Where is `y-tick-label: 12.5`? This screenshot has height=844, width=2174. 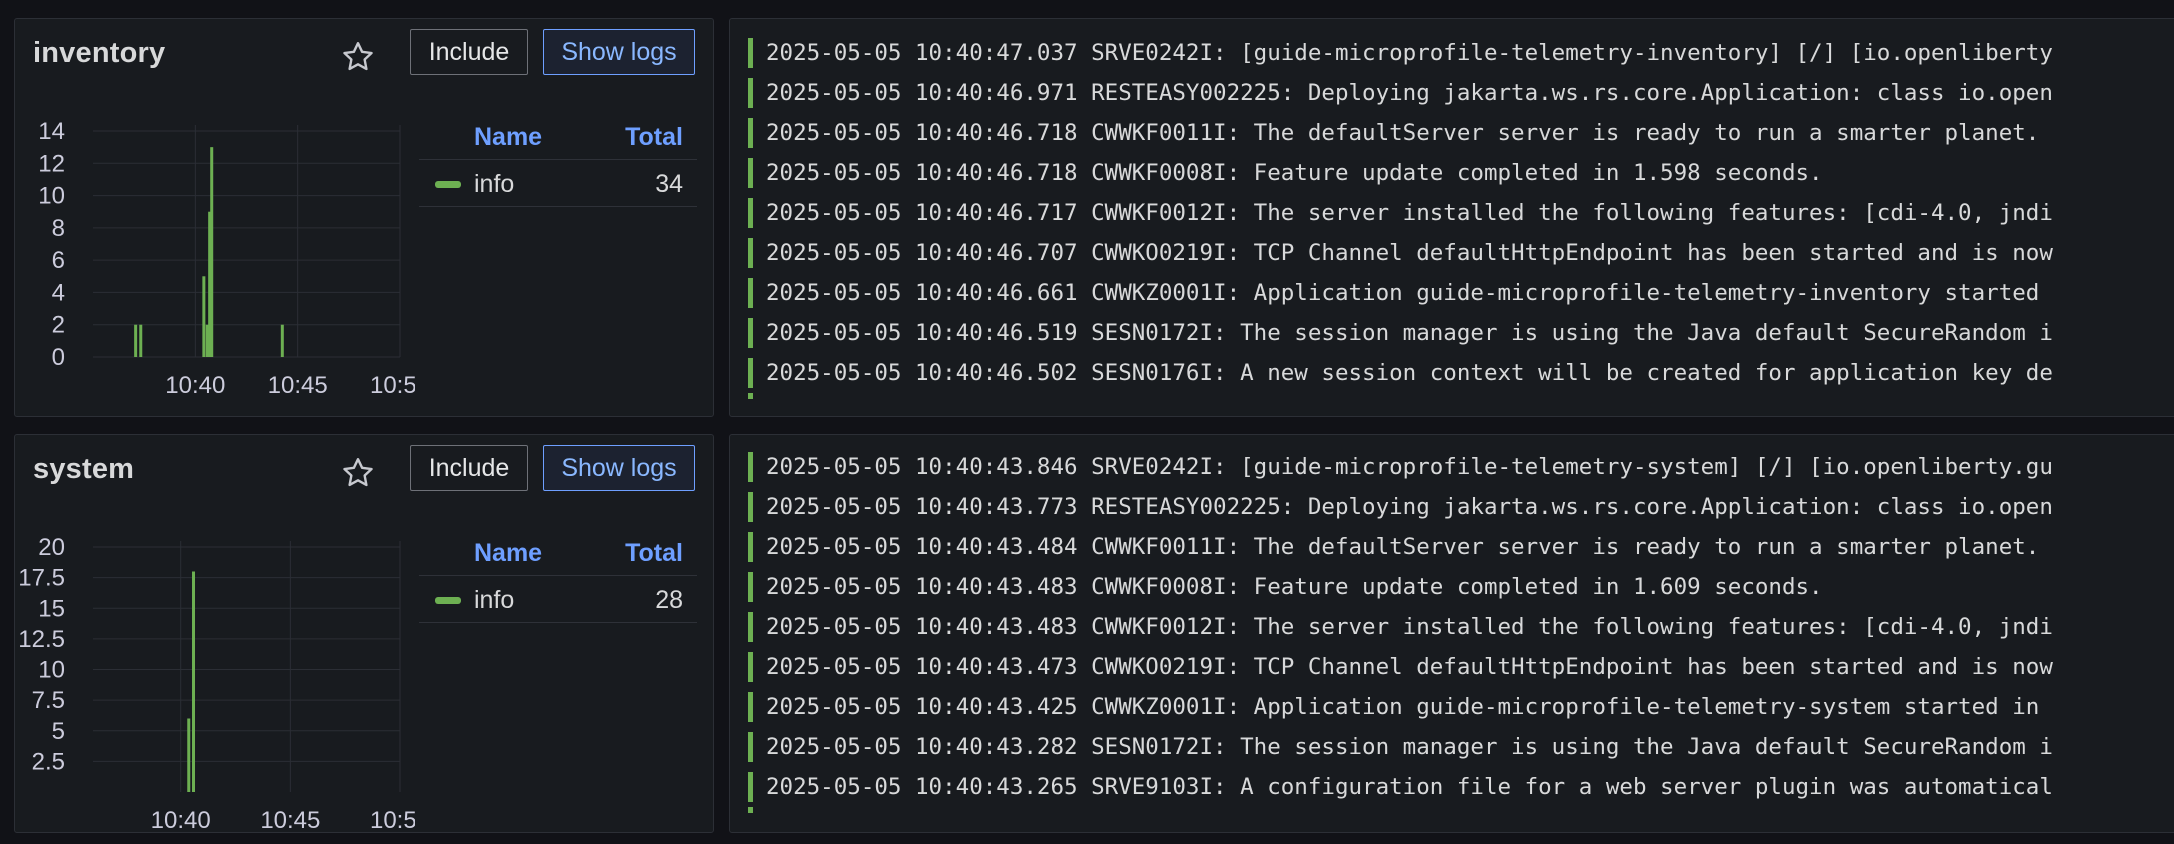
y-tick-label: 12.5 is located at coordinates (41, 639).